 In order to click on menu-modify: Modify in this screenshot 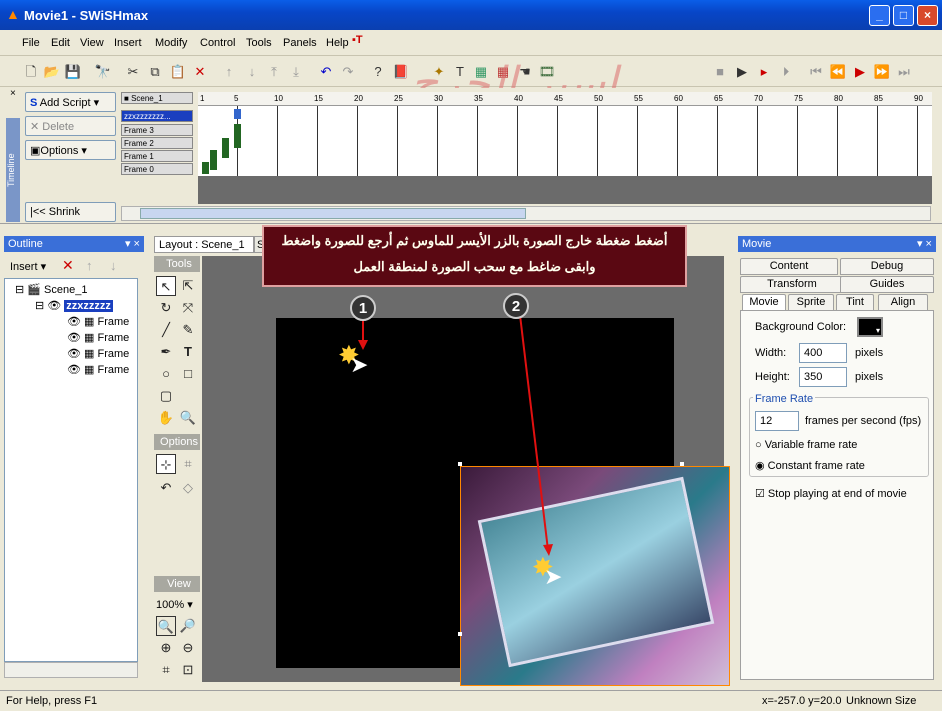, I will do `click(171, 43)`.